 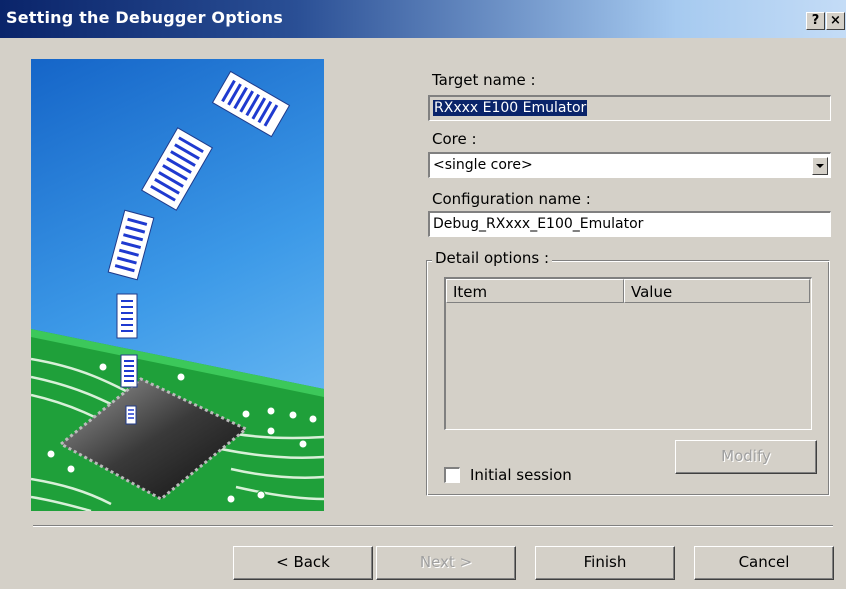 I want to click on modify-button: Modify, so click(x=746, y=457).